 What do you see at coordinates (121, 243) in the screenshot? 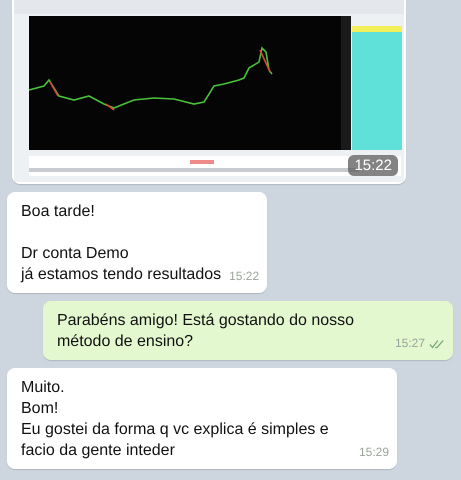
I see `message-text: Boa tarde! Dr conta Demo já estamos tendo resultados` at bounding box center [121, 243].